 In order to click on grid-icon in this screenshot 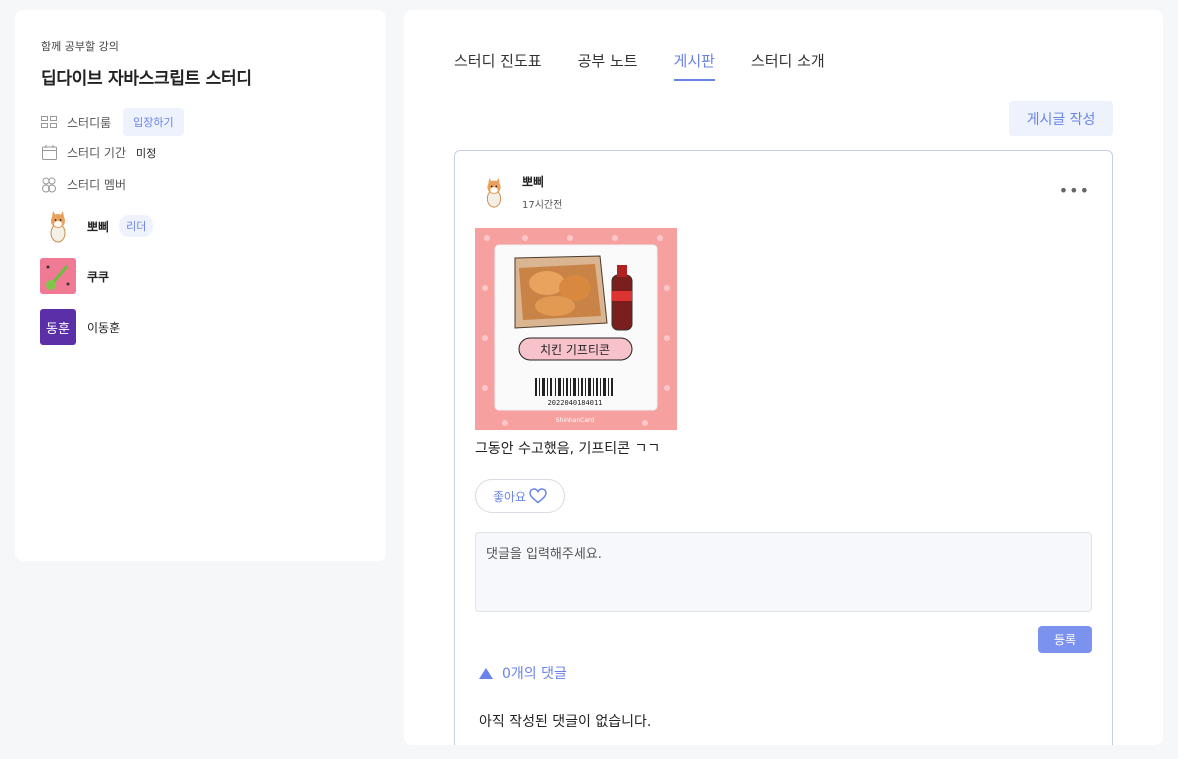, I will do `click(49, 122)`.